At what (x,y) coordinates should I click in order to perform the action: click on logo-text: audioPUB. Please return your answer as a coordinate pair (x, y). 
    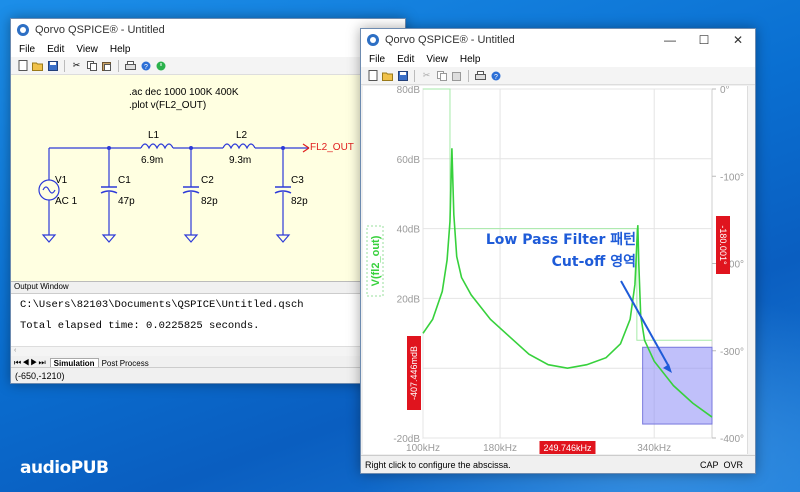
    Looking at the image, I should click on (64, 468).